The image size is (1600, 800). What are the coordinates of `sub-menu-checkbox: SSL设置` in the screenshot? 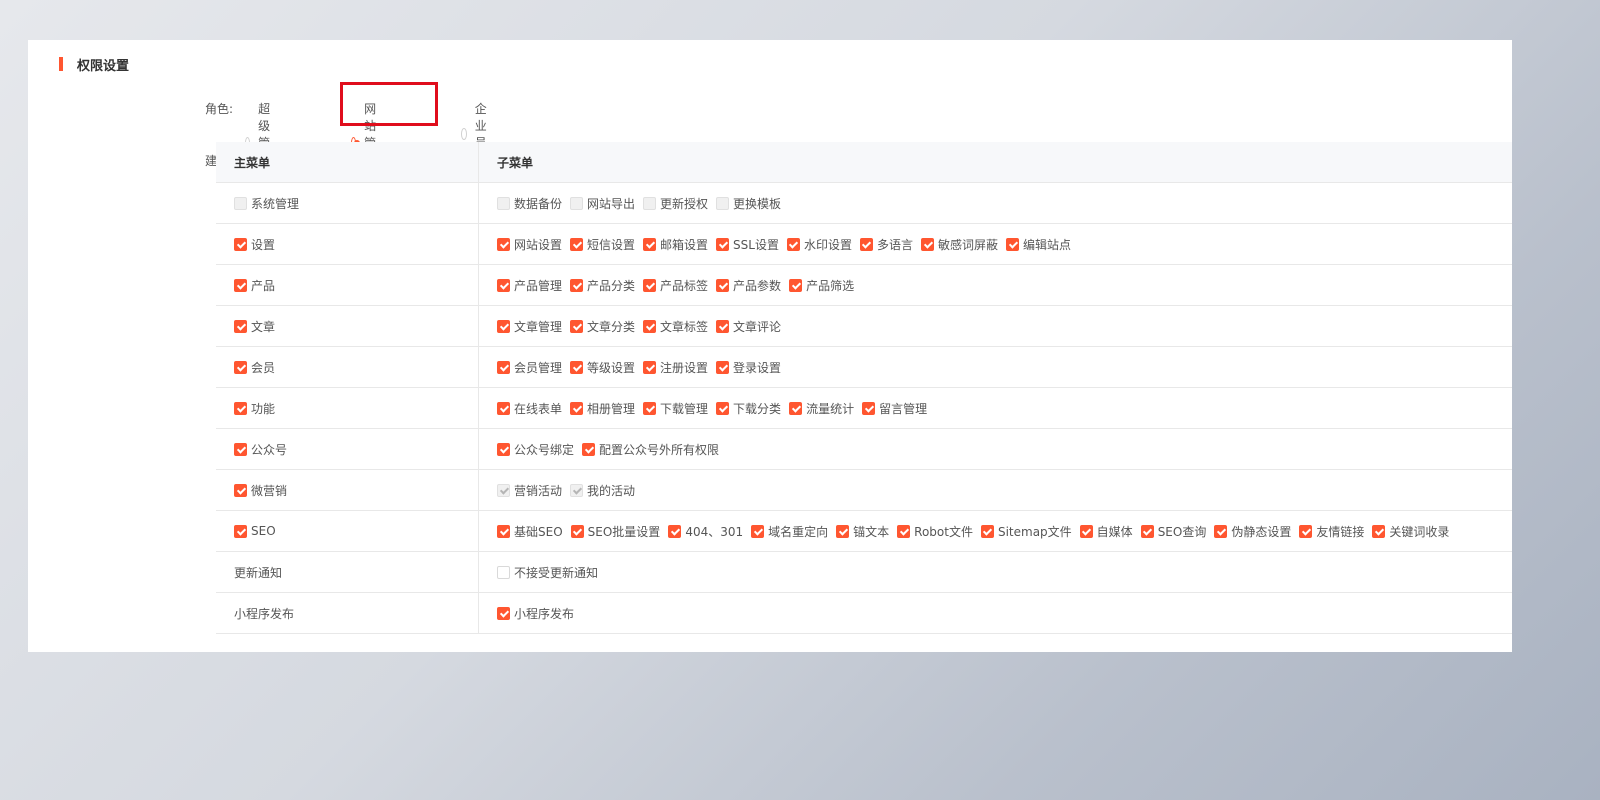 It's located at (747, 244).